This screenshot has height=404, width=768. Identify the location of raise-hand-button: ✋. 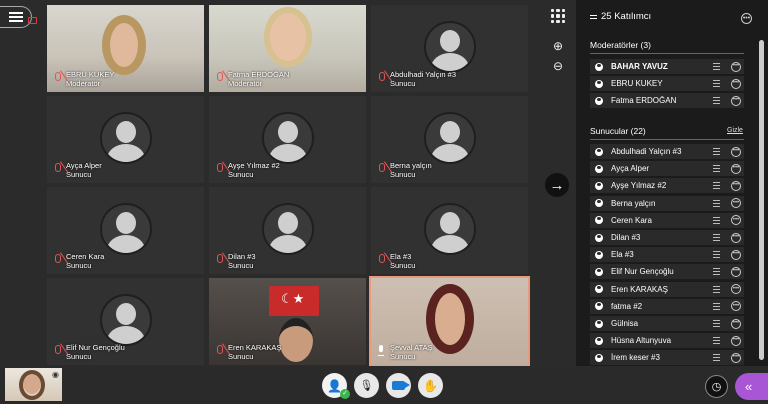
(430, 385).